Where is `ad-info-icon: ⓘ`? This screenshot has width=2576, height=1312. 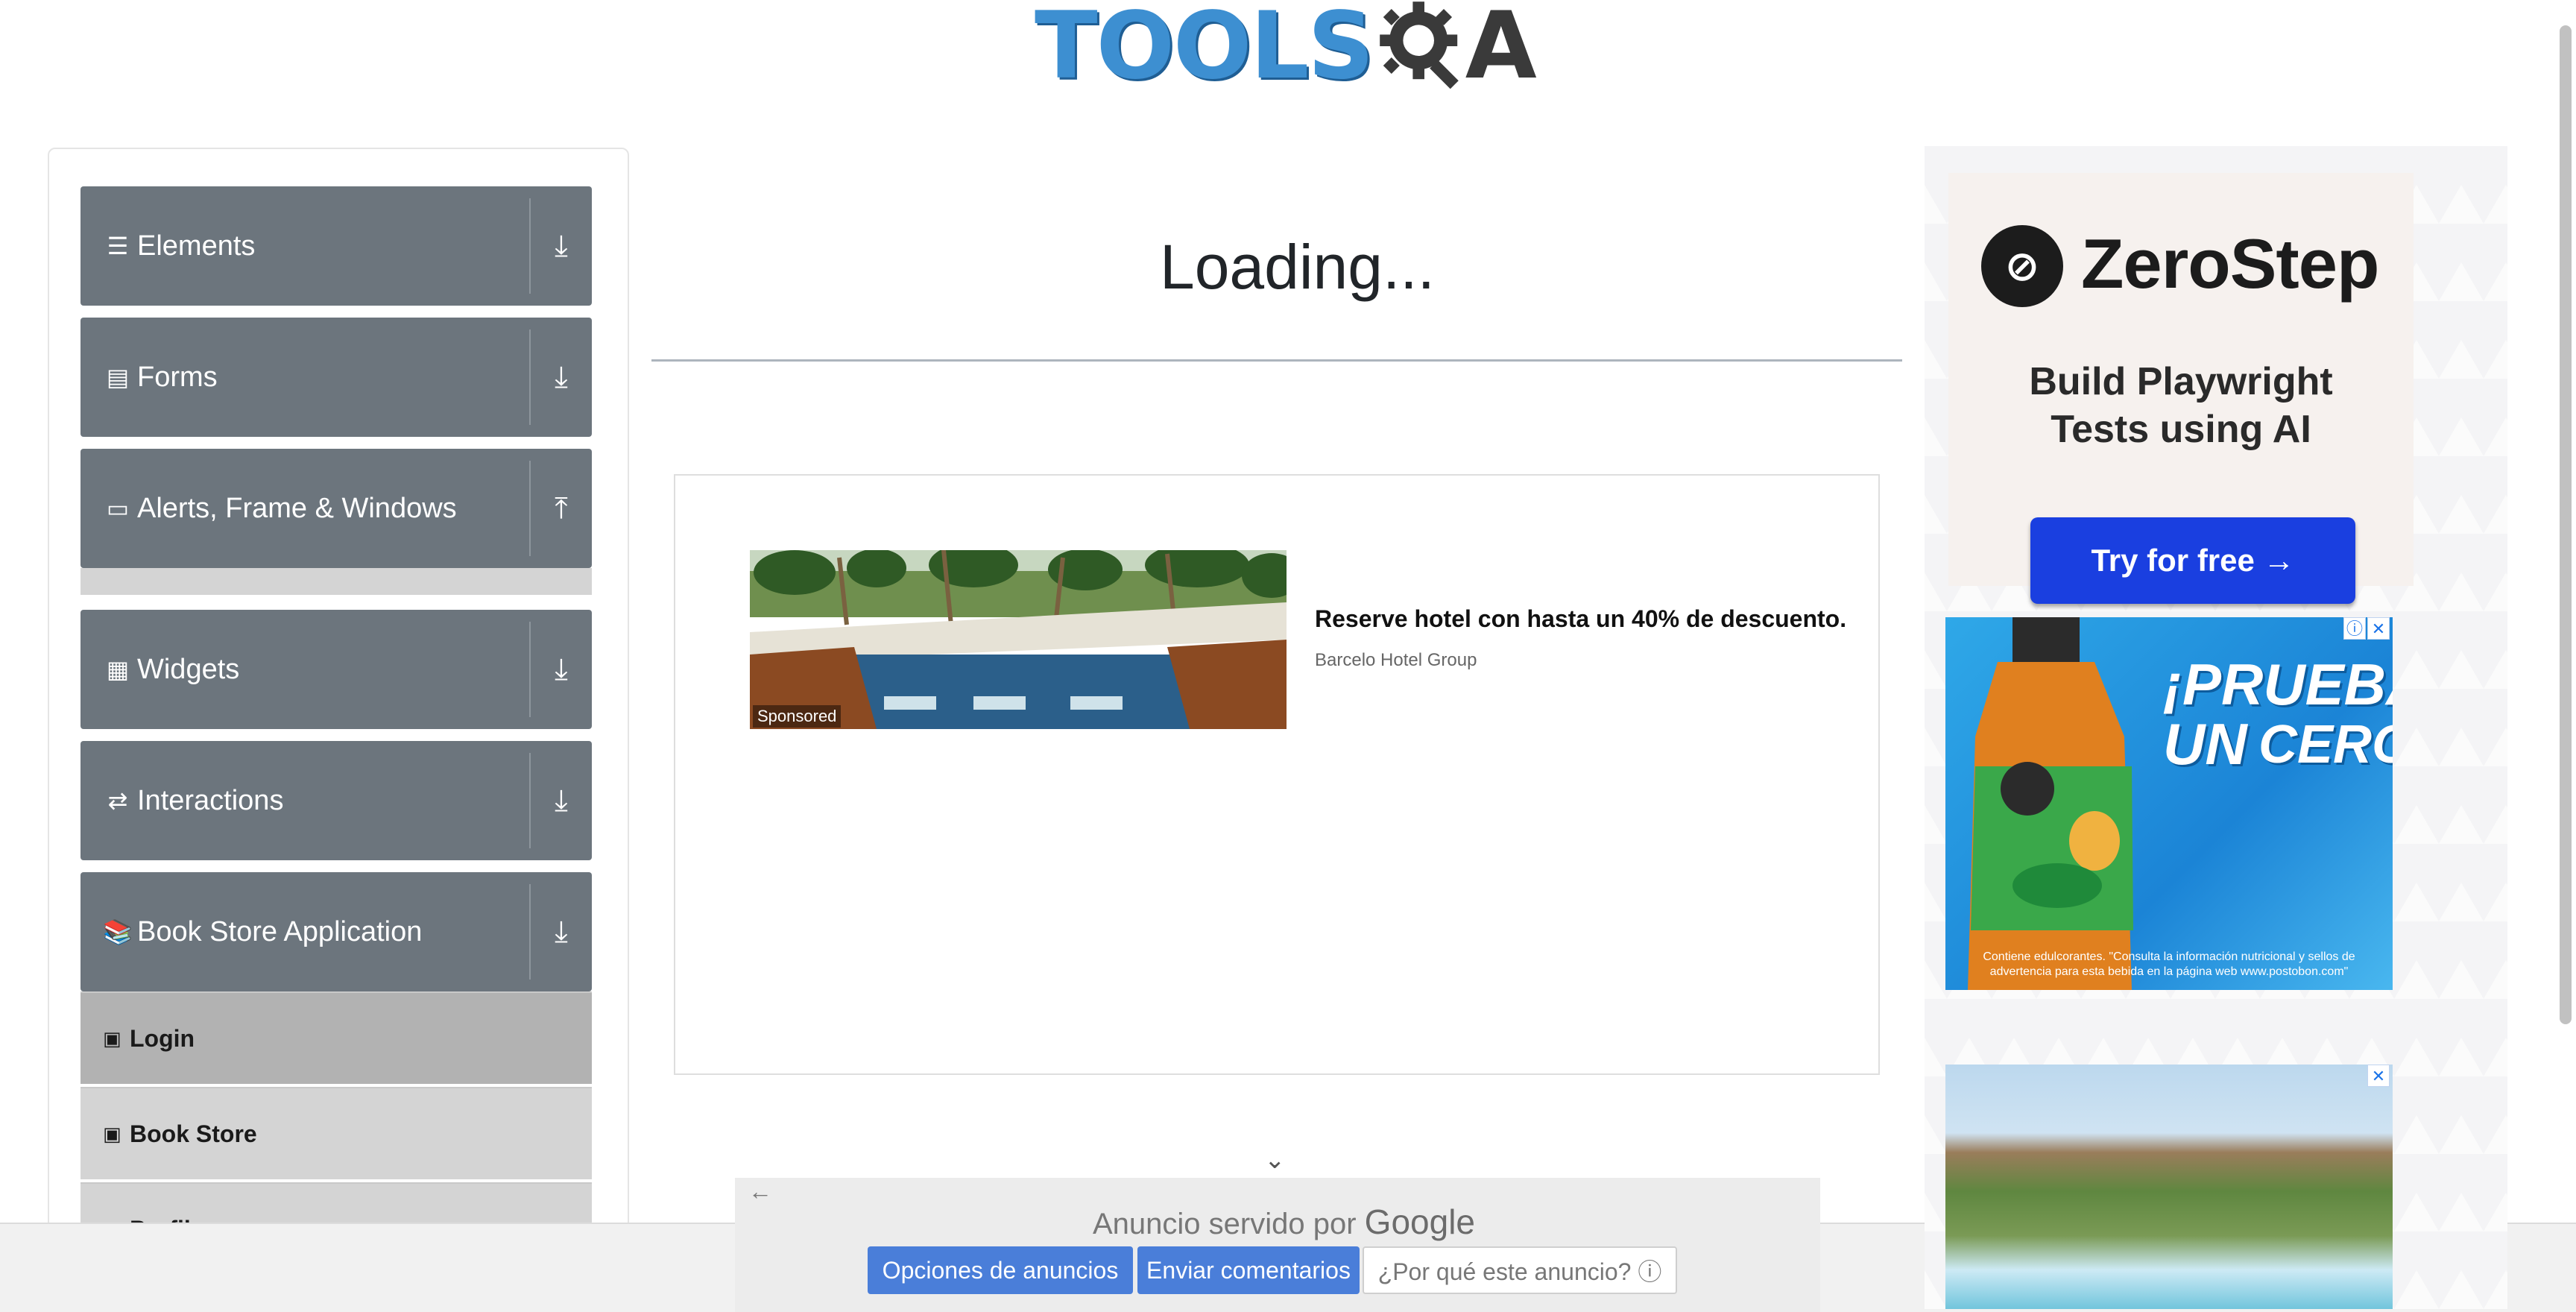 ad-info-icon: ⓘ is located at coordinates (2355, 628).